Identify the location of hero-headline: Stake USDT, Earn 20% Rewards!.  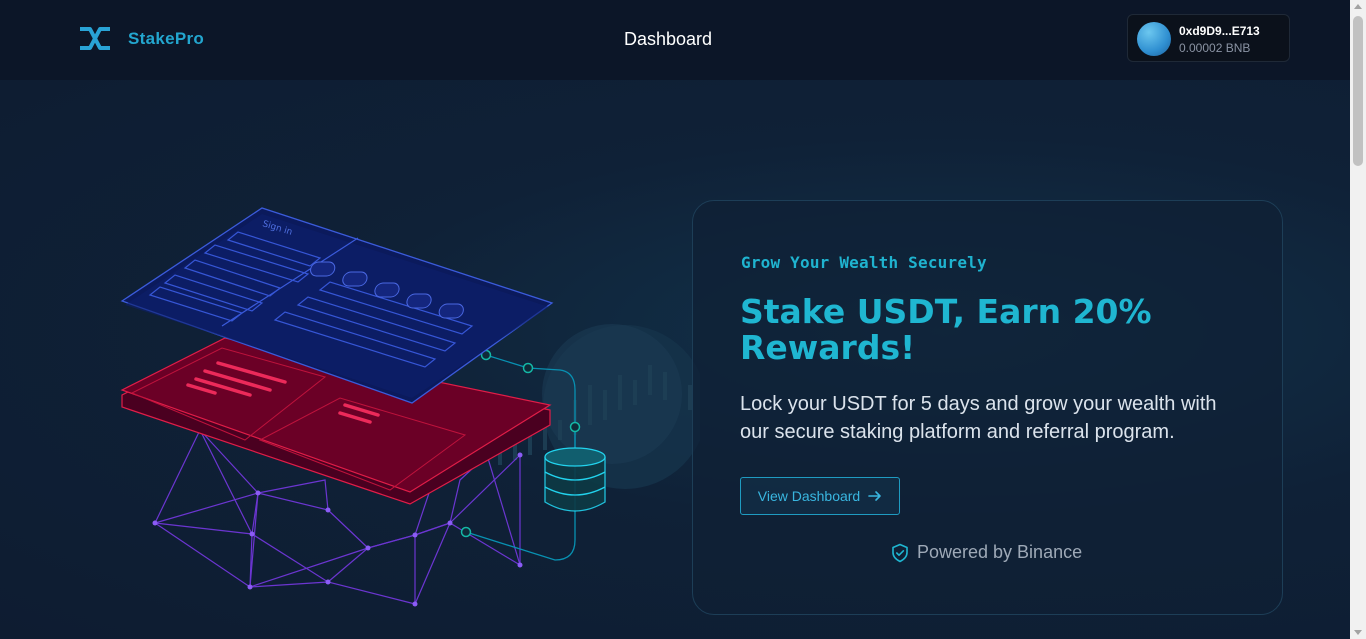
(946, 329).